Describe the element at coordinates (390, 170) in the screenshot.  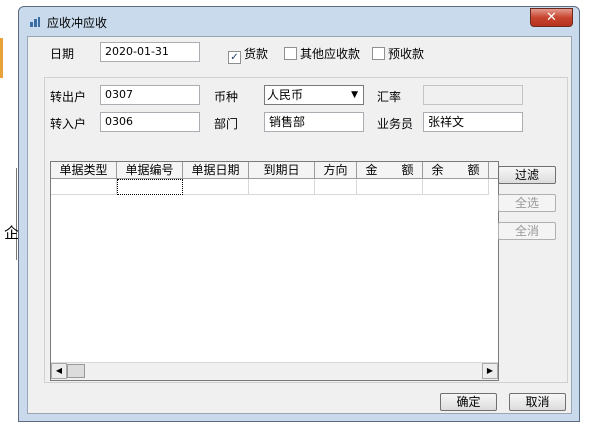
I see `column-header: 金 额` at that location.